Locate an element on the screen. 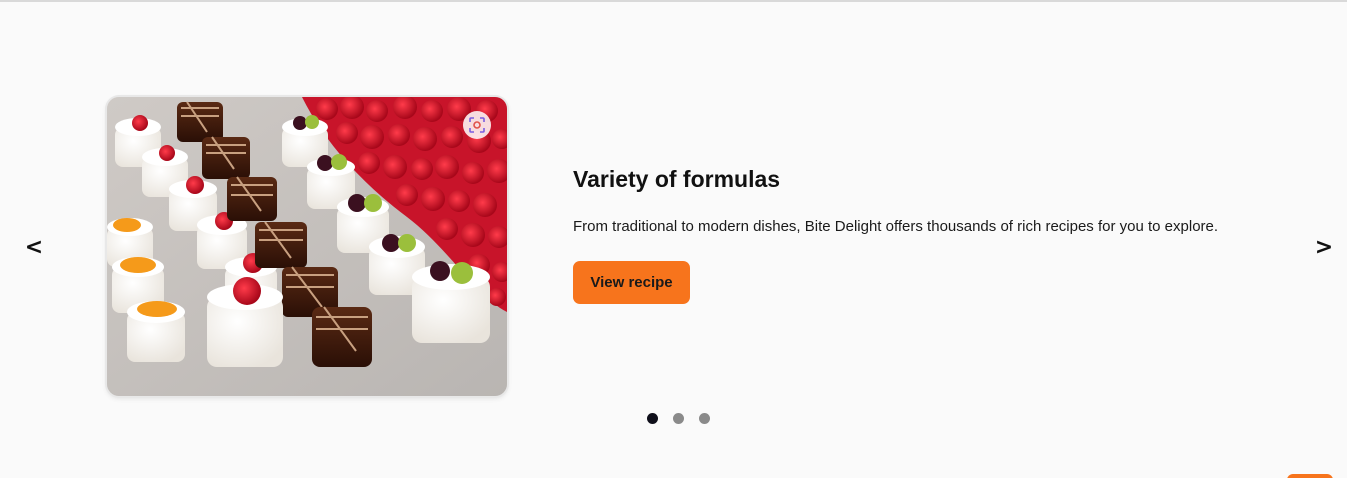 Image resolution: width=1347 pixels, height=478 pixels. slide-title: Variety of formulas is located at coordinates (677, 179).